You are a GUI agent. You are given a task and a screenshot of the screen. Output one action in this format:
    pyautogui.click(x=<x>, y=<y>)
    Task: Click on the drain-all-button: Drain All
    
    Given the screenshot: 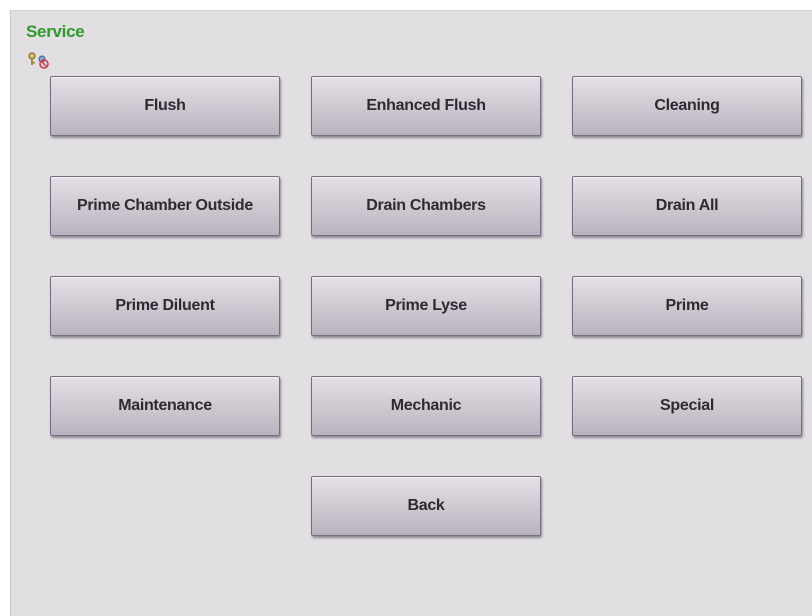 What is the action you would take?
    pyautogui.click(x=687, y=206)
    